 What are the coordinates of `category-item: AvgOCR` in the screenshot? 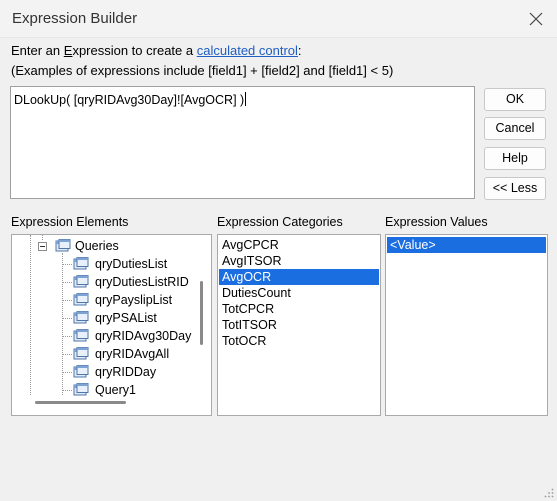 It's located at (299, 277).